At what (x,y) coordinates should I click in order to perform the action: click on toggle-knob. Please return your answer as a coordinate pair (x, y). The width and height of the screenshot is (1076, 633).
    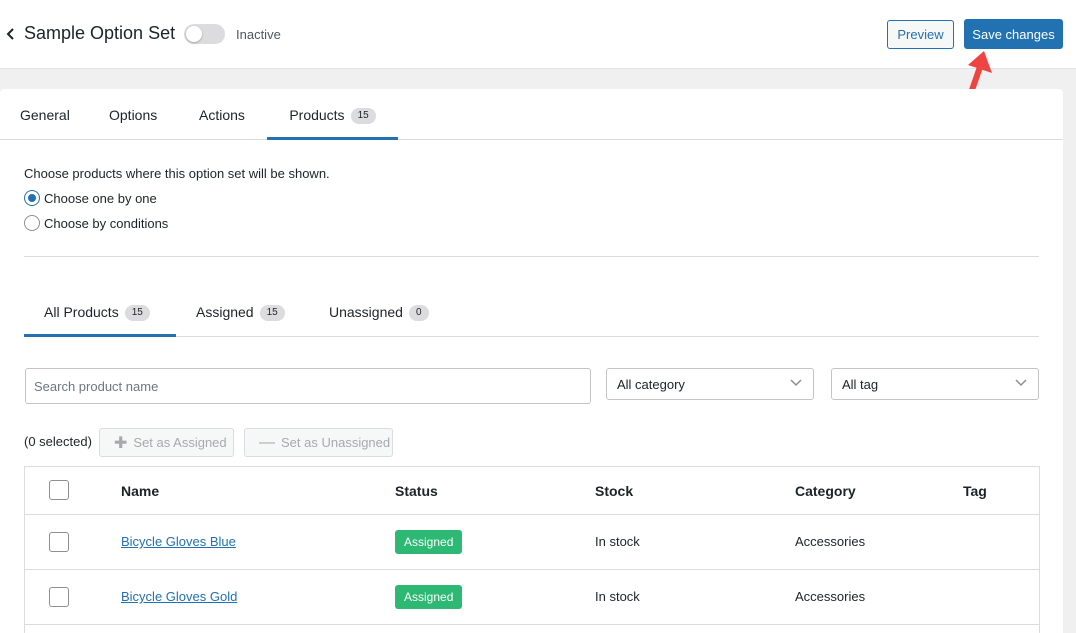
    Looking at the image, I should click on (194, 34).